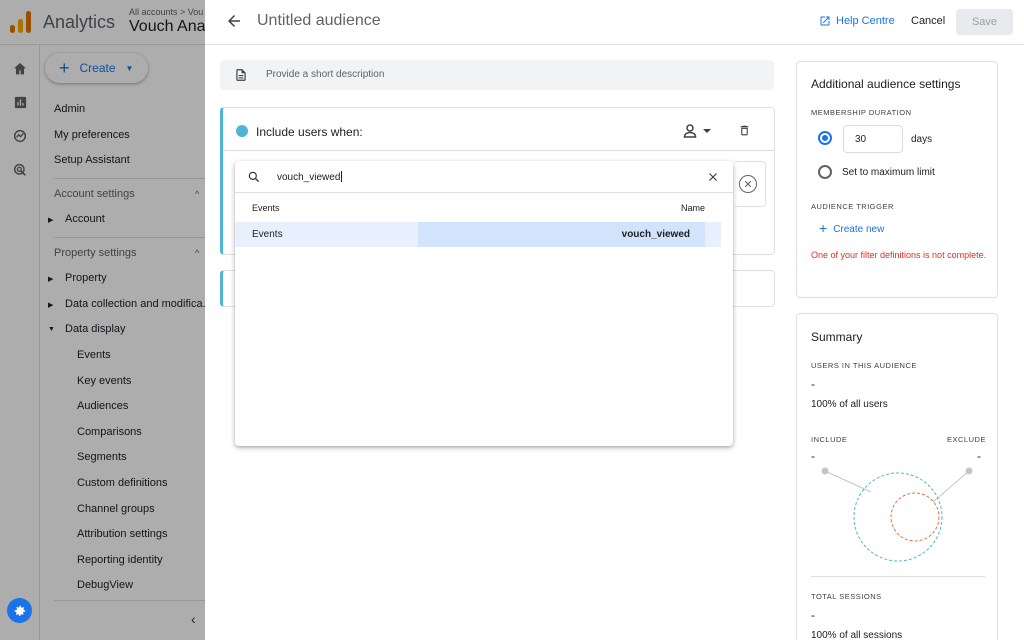 The image size is (1024, 640). I want to click on include-venn-circle, so click(898, 517).